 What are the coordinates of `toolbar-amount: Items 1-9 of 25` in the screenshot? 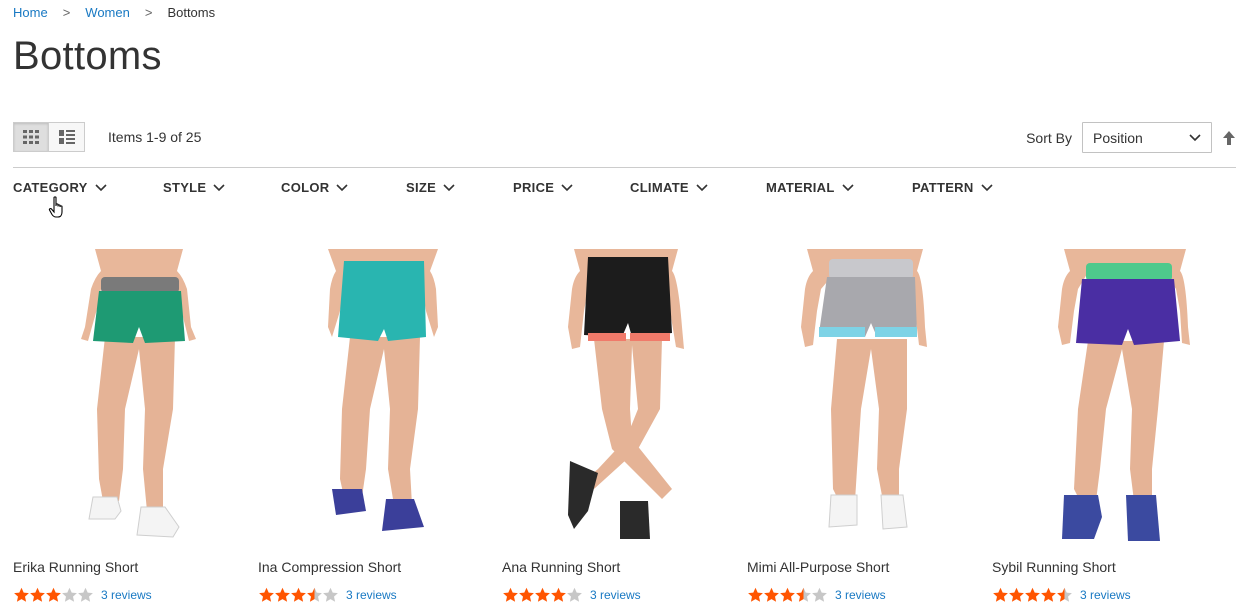 It's located at (155, 137).